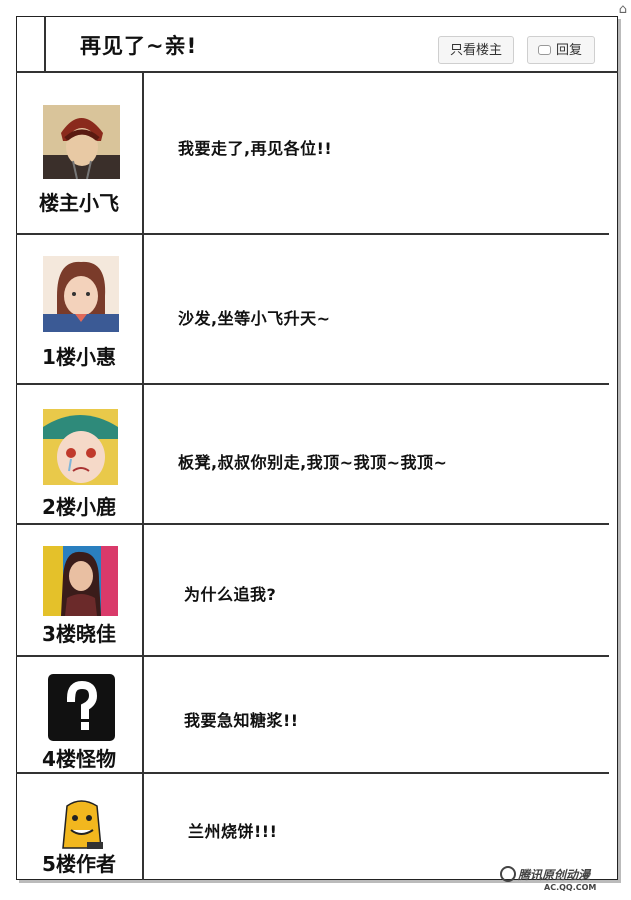 This screenshot has width=631, height=900. What do you see at coordinates (45, 43) in the screenshot?
I see `header-divider` at bounding box center [45, 43].